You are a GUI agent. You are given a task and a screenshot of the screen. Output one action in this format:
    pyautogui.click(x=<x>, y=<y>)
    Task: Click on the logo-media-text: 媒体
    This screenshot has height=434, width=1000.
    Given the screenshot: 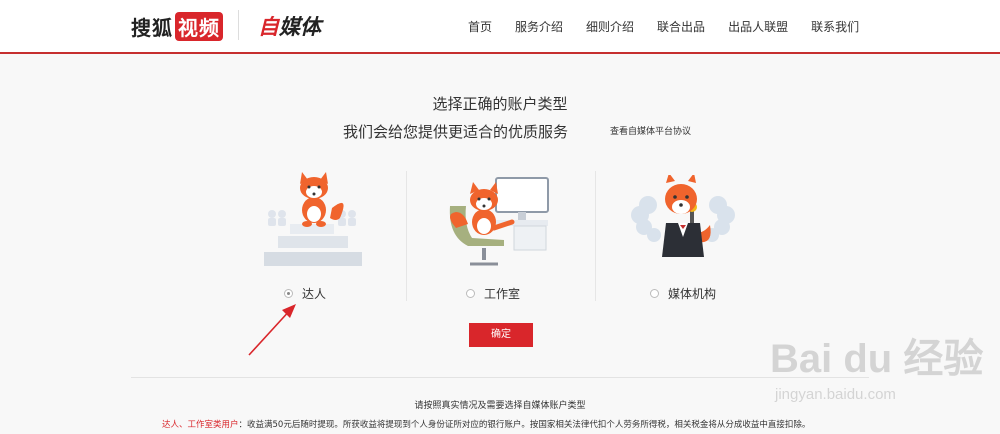 What is the action you would take?
    pyautogui.click(x=300, y=27)
    